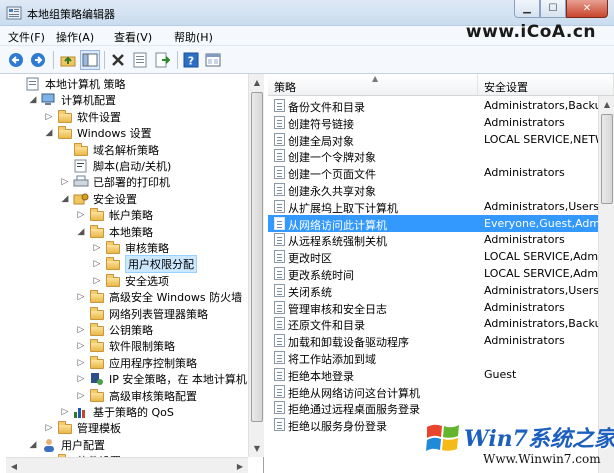 This screenshot has width=614, height=473. Describe the element at coordinates (98, 199) in the screenshot. I see `tree-node: ◢ 安全设置` at that location.